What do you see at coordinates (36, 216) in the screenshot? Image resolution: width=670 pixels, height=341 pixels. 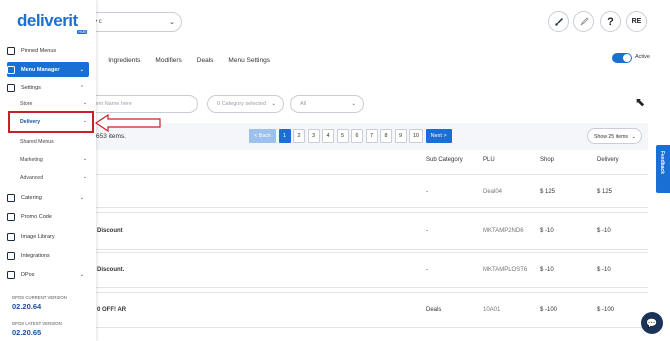 I see `sidebar-item-label: Promo Code` at bounding box center [36, 216].